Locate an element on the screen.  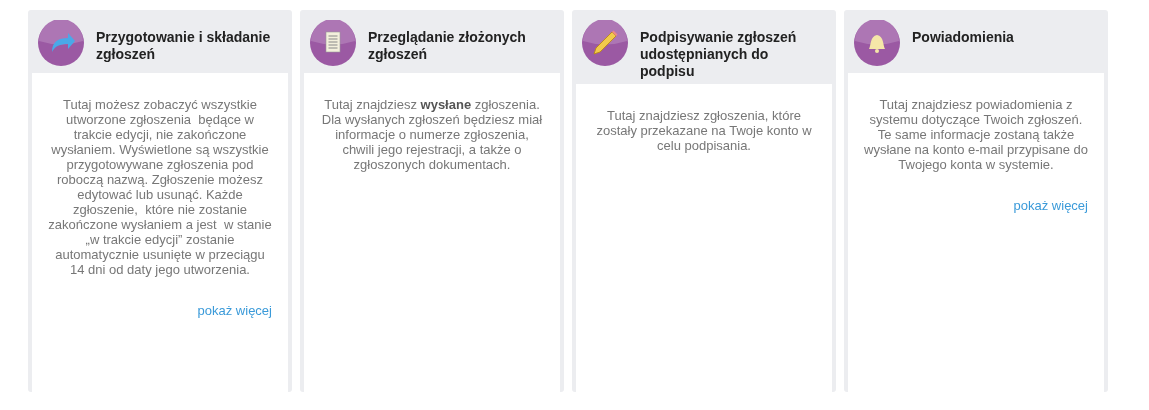
card-description: Tutaj znajdziesz zgłoszenia, które zostały przekazane na Twoje konto w celu podpisania. is located at coordinates (704, 130).